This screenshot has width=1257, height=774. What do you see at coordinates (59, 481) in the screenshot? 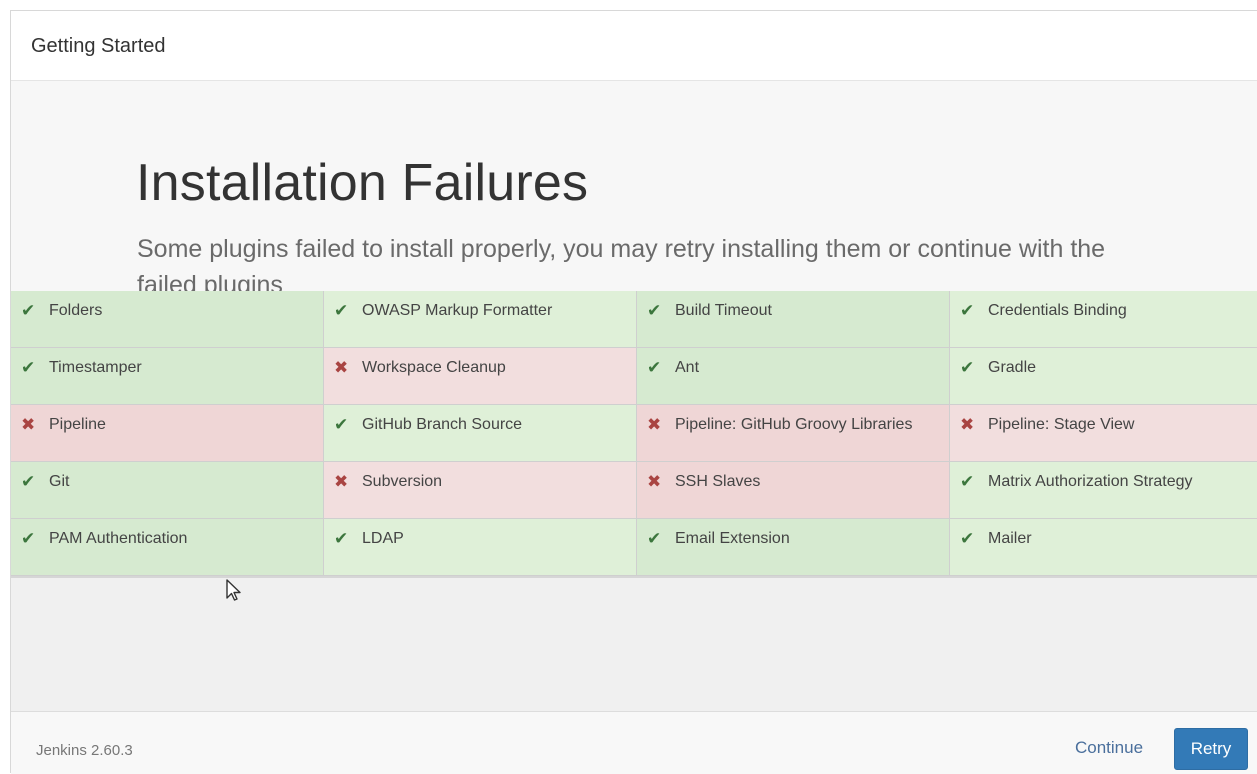
I see `plugin-name: Git` at bounding box center [59, 481].